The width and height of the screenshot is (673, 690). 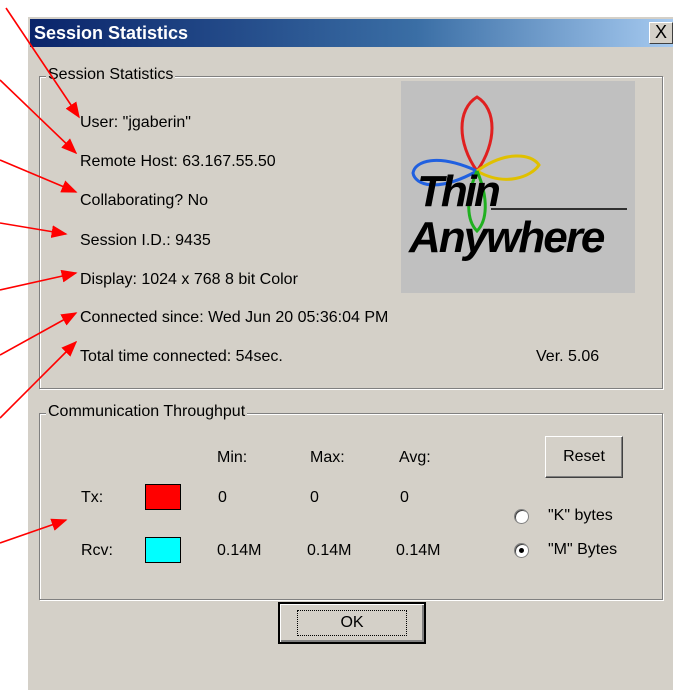 I want to click on m-bytes-label: "M" Bytes, so click(x=582, y=550).